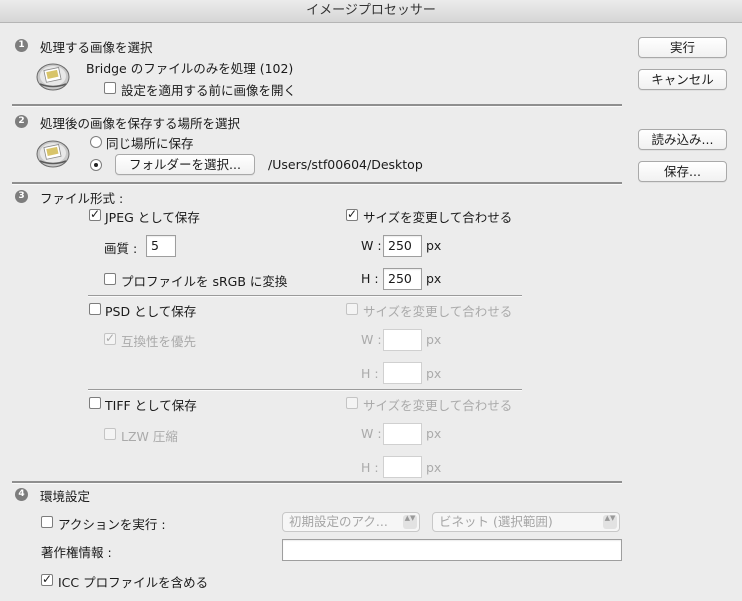  Describe the element at coordinates (371, 245) in the screenshot. I see `jpeg-width-label: W :` at that location.